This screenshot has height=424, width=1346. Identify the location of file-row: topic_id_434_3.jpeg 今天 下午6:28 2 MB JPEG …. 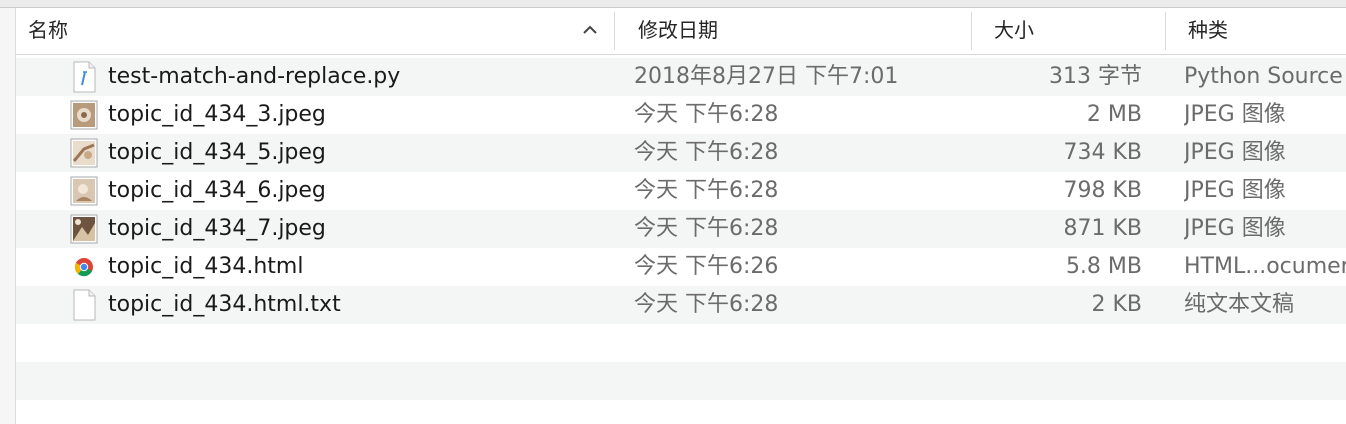
(681, 115).